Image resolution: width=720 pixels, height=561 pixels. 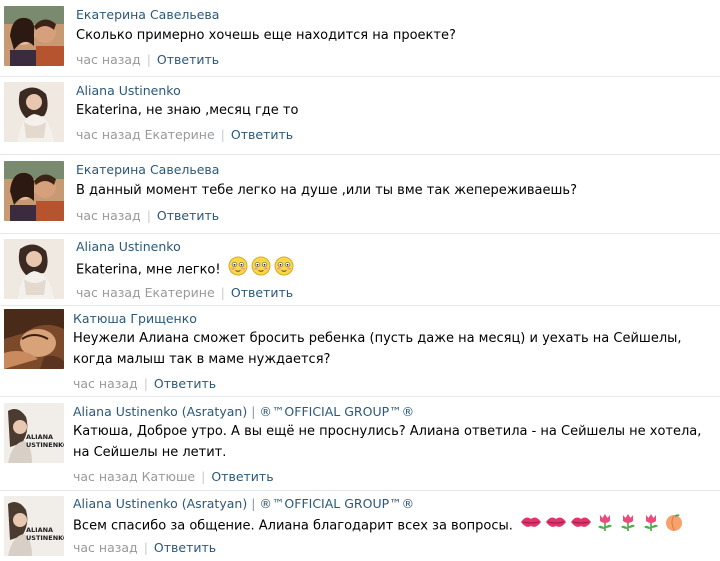 I want to click on comment-text: Ekaterina, не знаю ,месяц где то, so click(x=187, y=110).